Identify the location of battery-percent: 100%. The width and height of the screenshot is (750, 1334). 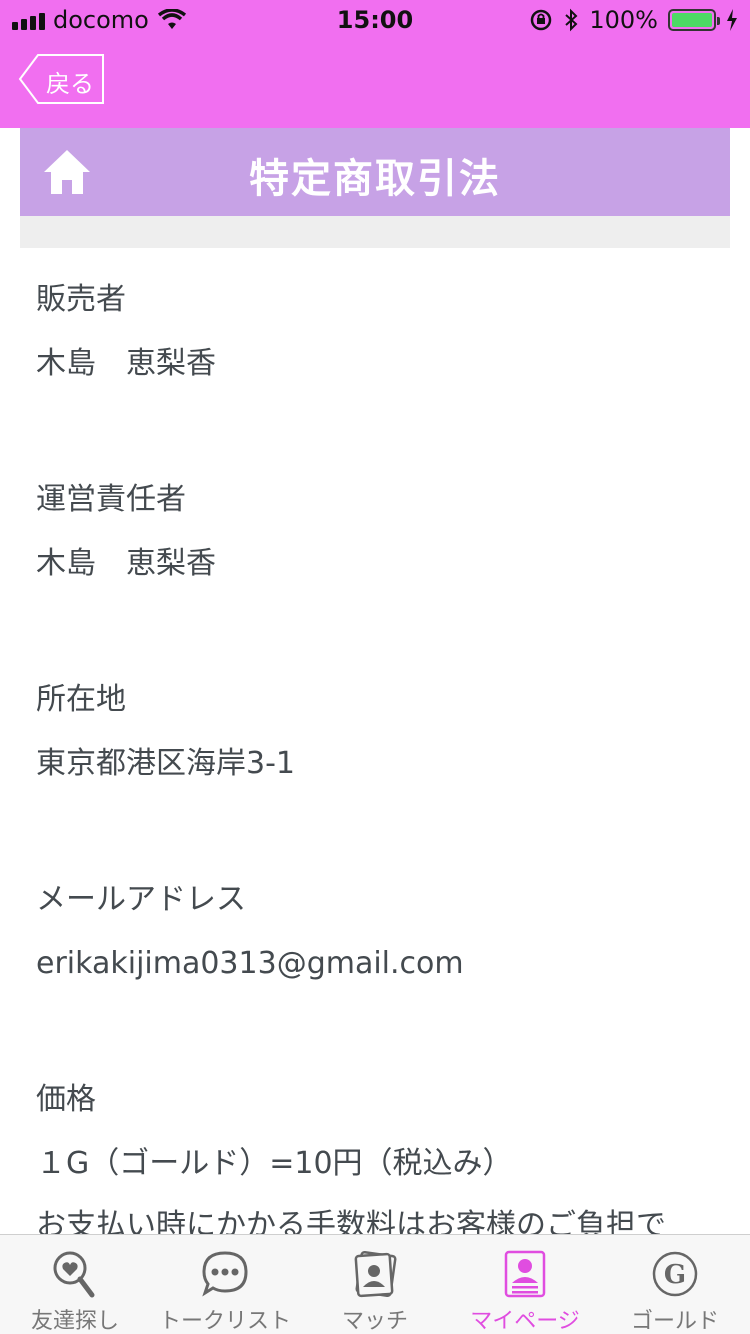
(623, 20).